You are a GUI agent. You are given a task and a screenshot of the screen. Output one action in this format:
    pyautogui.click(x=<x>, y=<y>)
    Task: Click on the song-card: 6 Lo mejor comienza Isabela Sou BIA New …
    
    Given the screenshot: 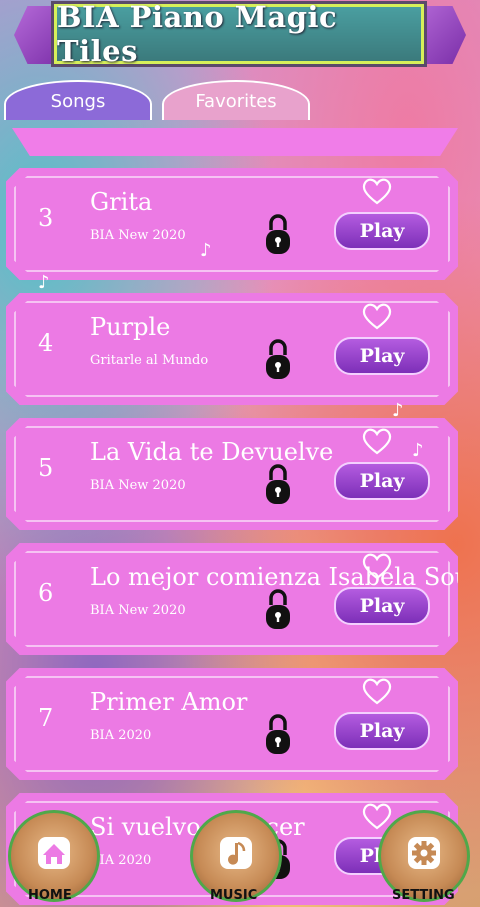 What is the action you would take?
    pyautogui.click(x=232, y=599)
    